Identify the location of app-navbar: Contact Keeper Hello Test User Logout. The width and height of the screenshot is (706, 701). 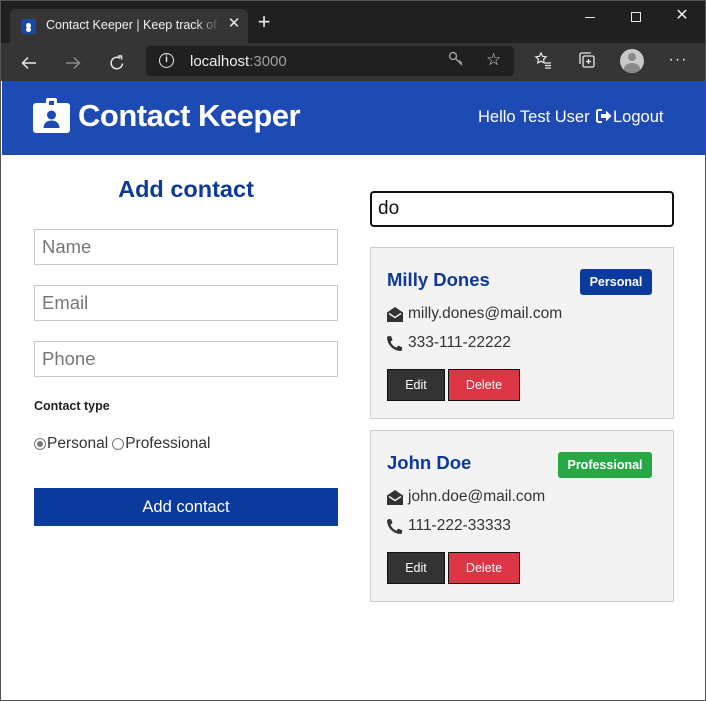
(353, 118).